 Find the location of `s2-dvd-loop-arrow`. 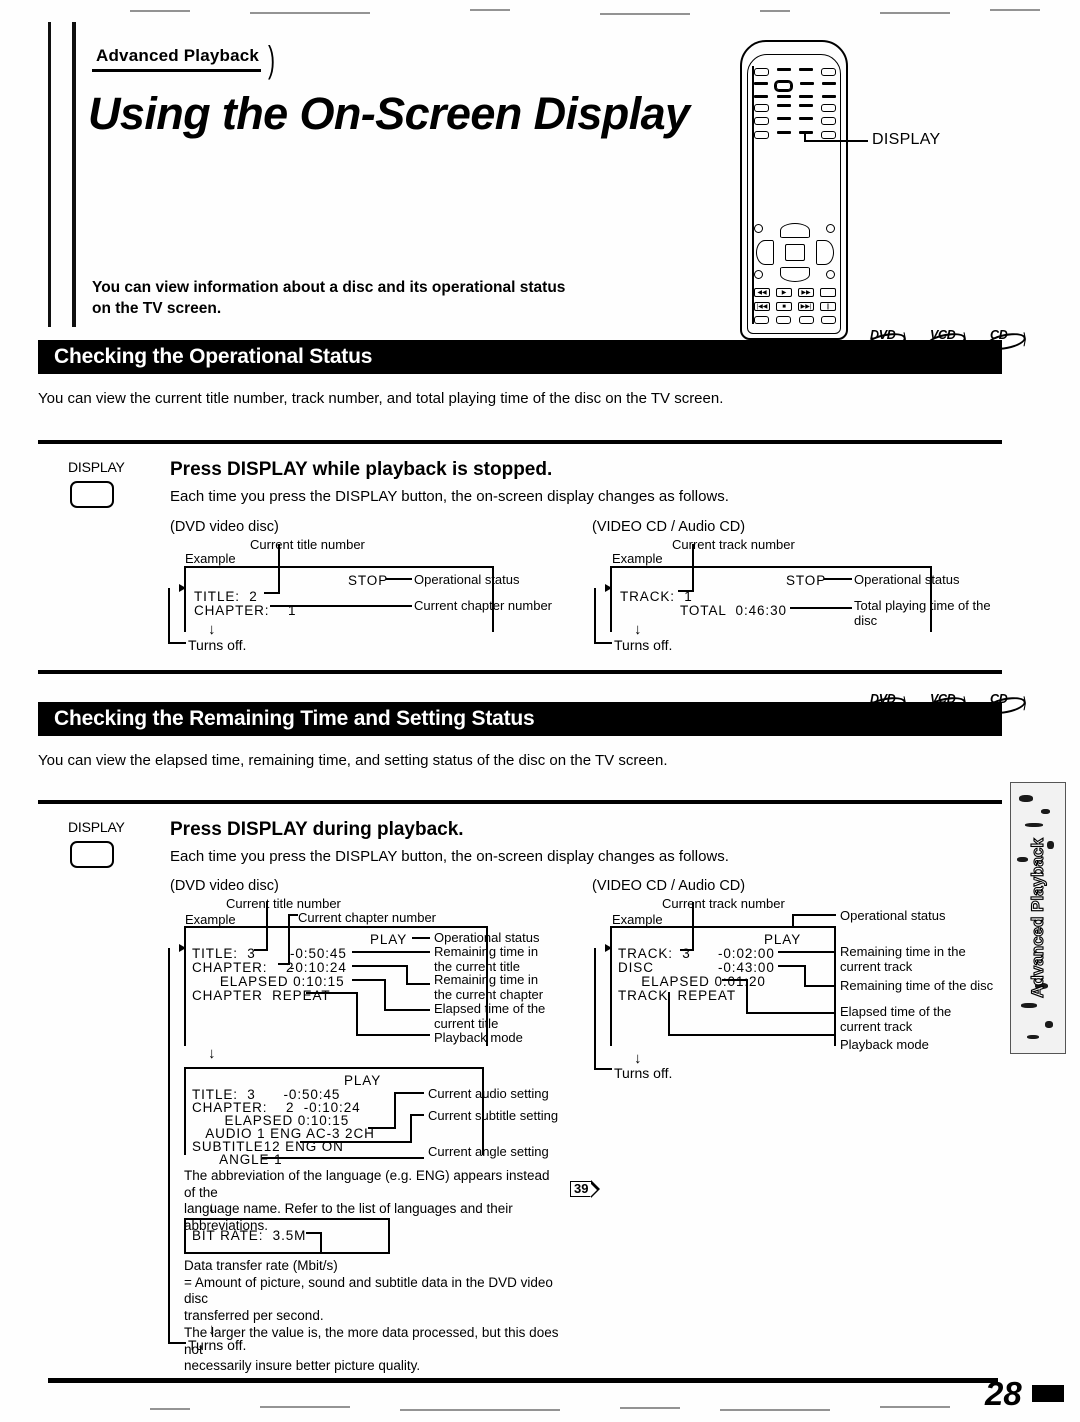

s2-dvd-loop-arrow is located at coordinates (182, 948).